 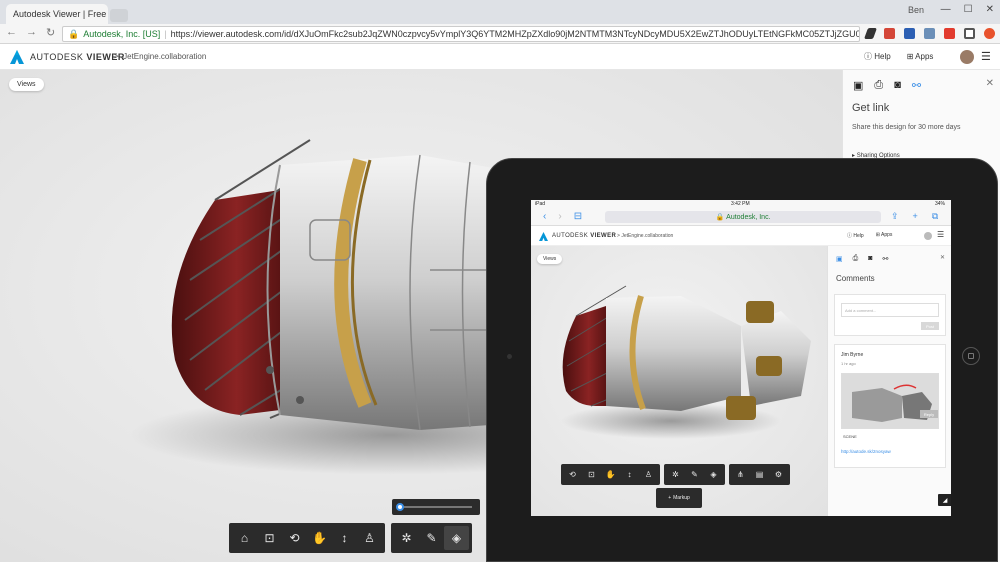 I want to click on cube-icon: ◈, so click(x=456, y=538).